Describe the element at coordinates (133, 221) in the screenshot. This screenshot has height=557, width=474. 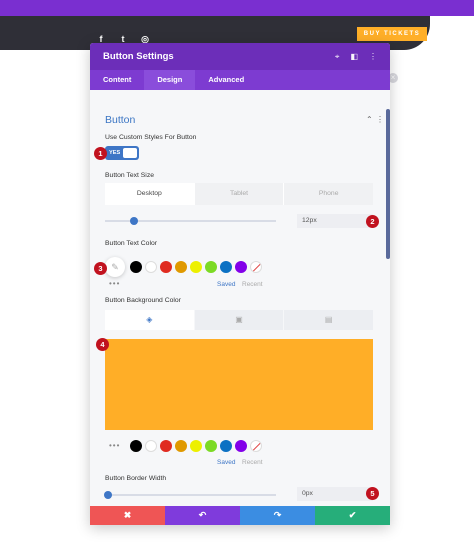
I see `text-size-slider-thumb` at that location.